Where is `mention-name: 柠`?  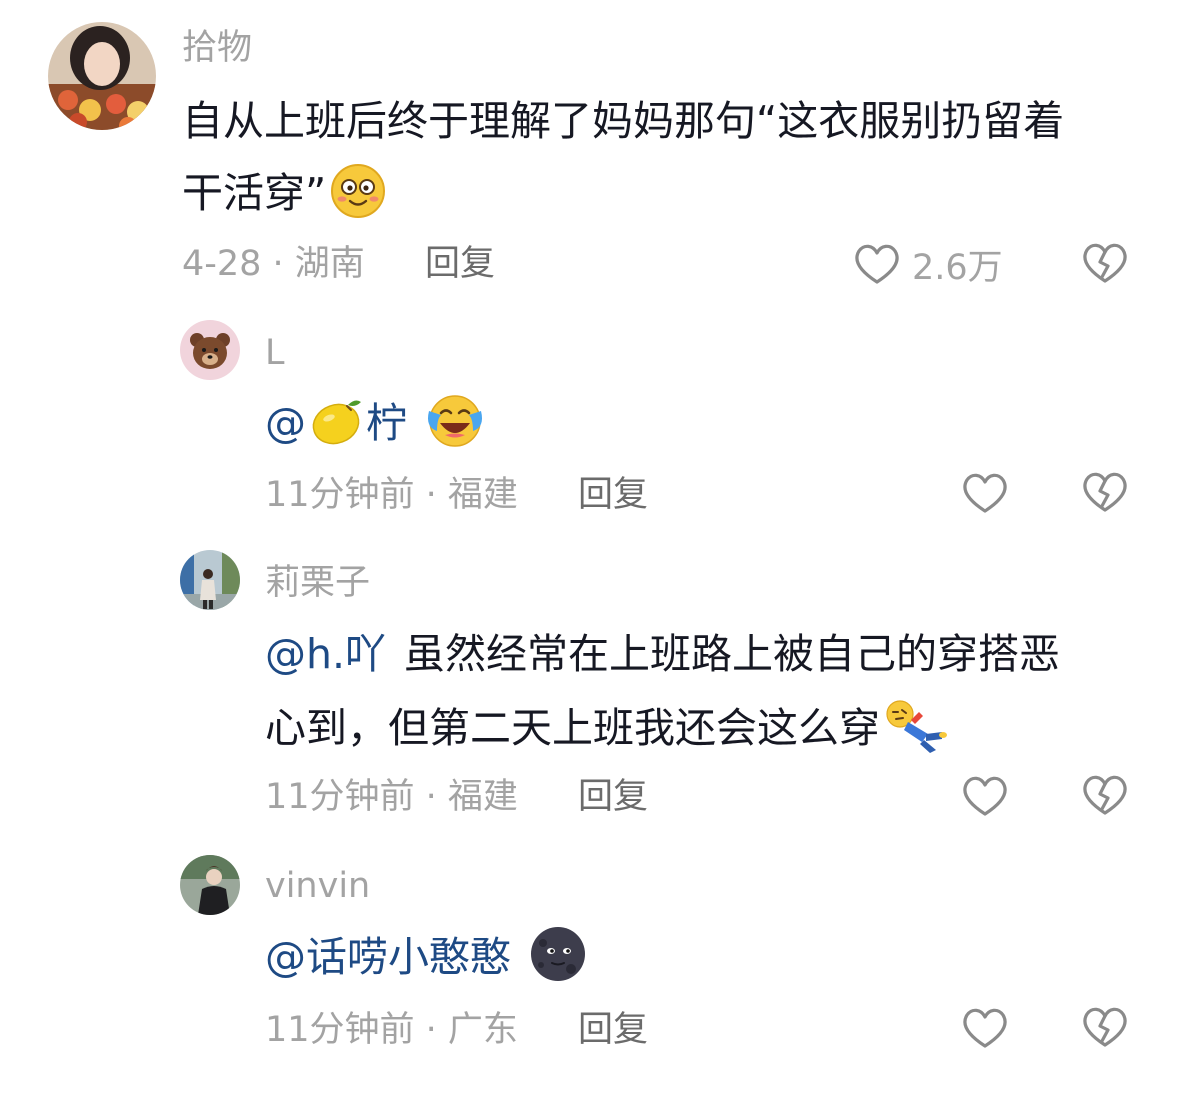 mention-name: 柠 is located at coordinates (386, 423).